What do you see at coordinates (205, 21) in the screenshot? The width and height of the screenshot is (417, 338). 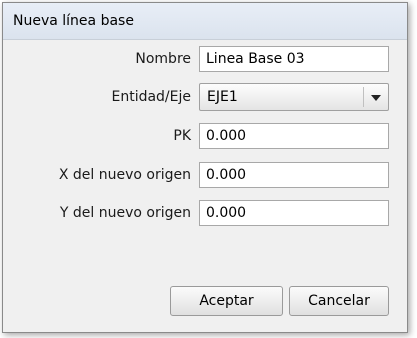 I see `dialog-titlebar: Nueva línea base` at bounding box center [205, 21].